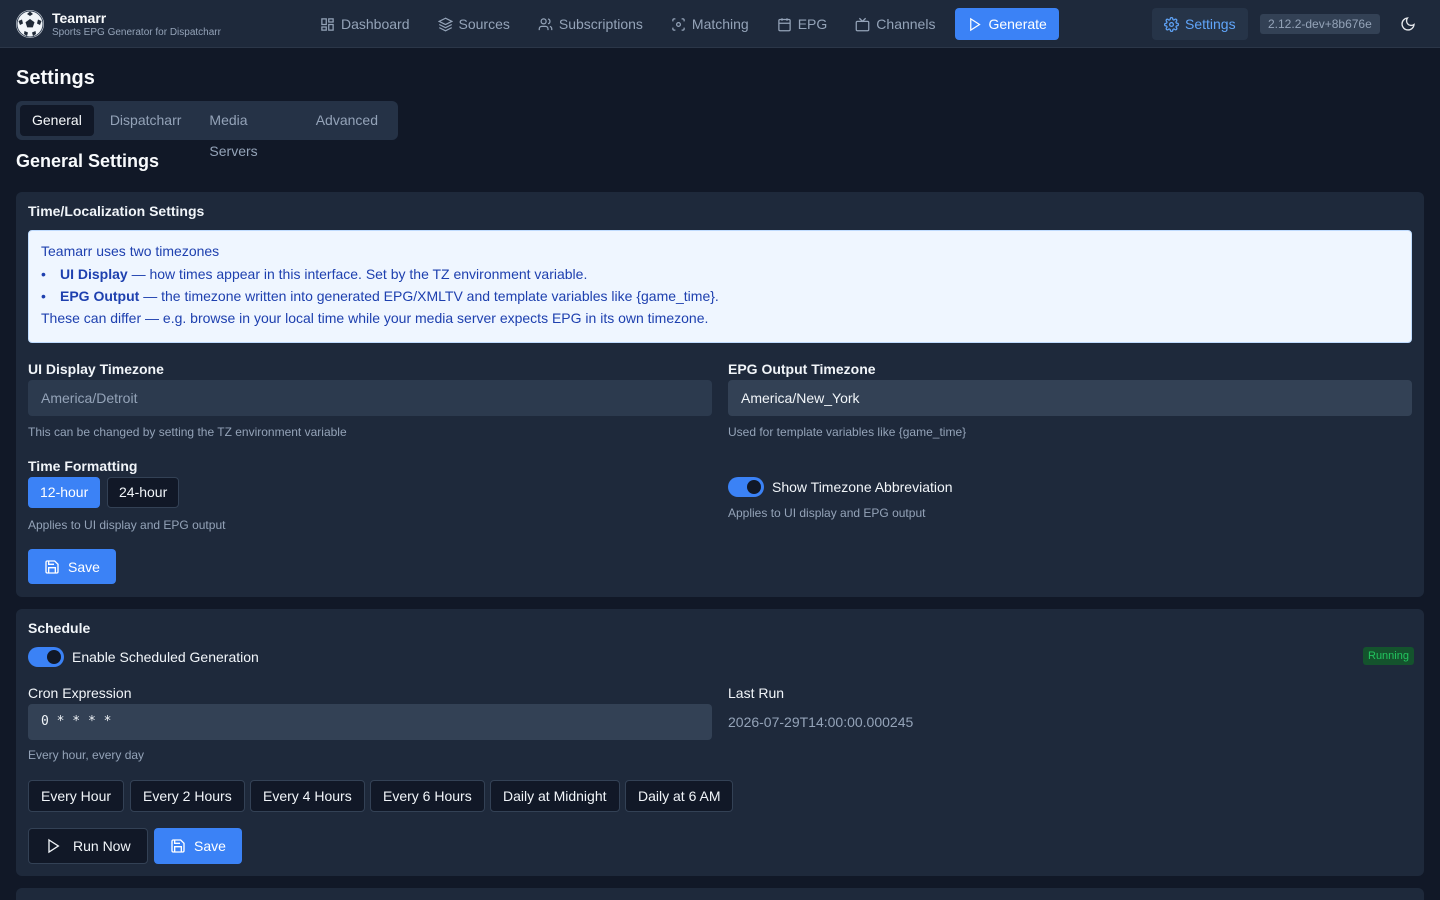 The width and height of the screenshot is (1440, 900). I want to click on app-subtitle: Sports EPG Generator for Dispatcharr, so click(136, 32).